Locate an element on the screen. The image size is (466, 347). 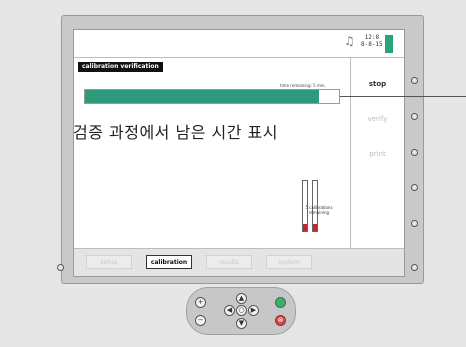
tab-setup: setup is located at coordinates (109, 262).